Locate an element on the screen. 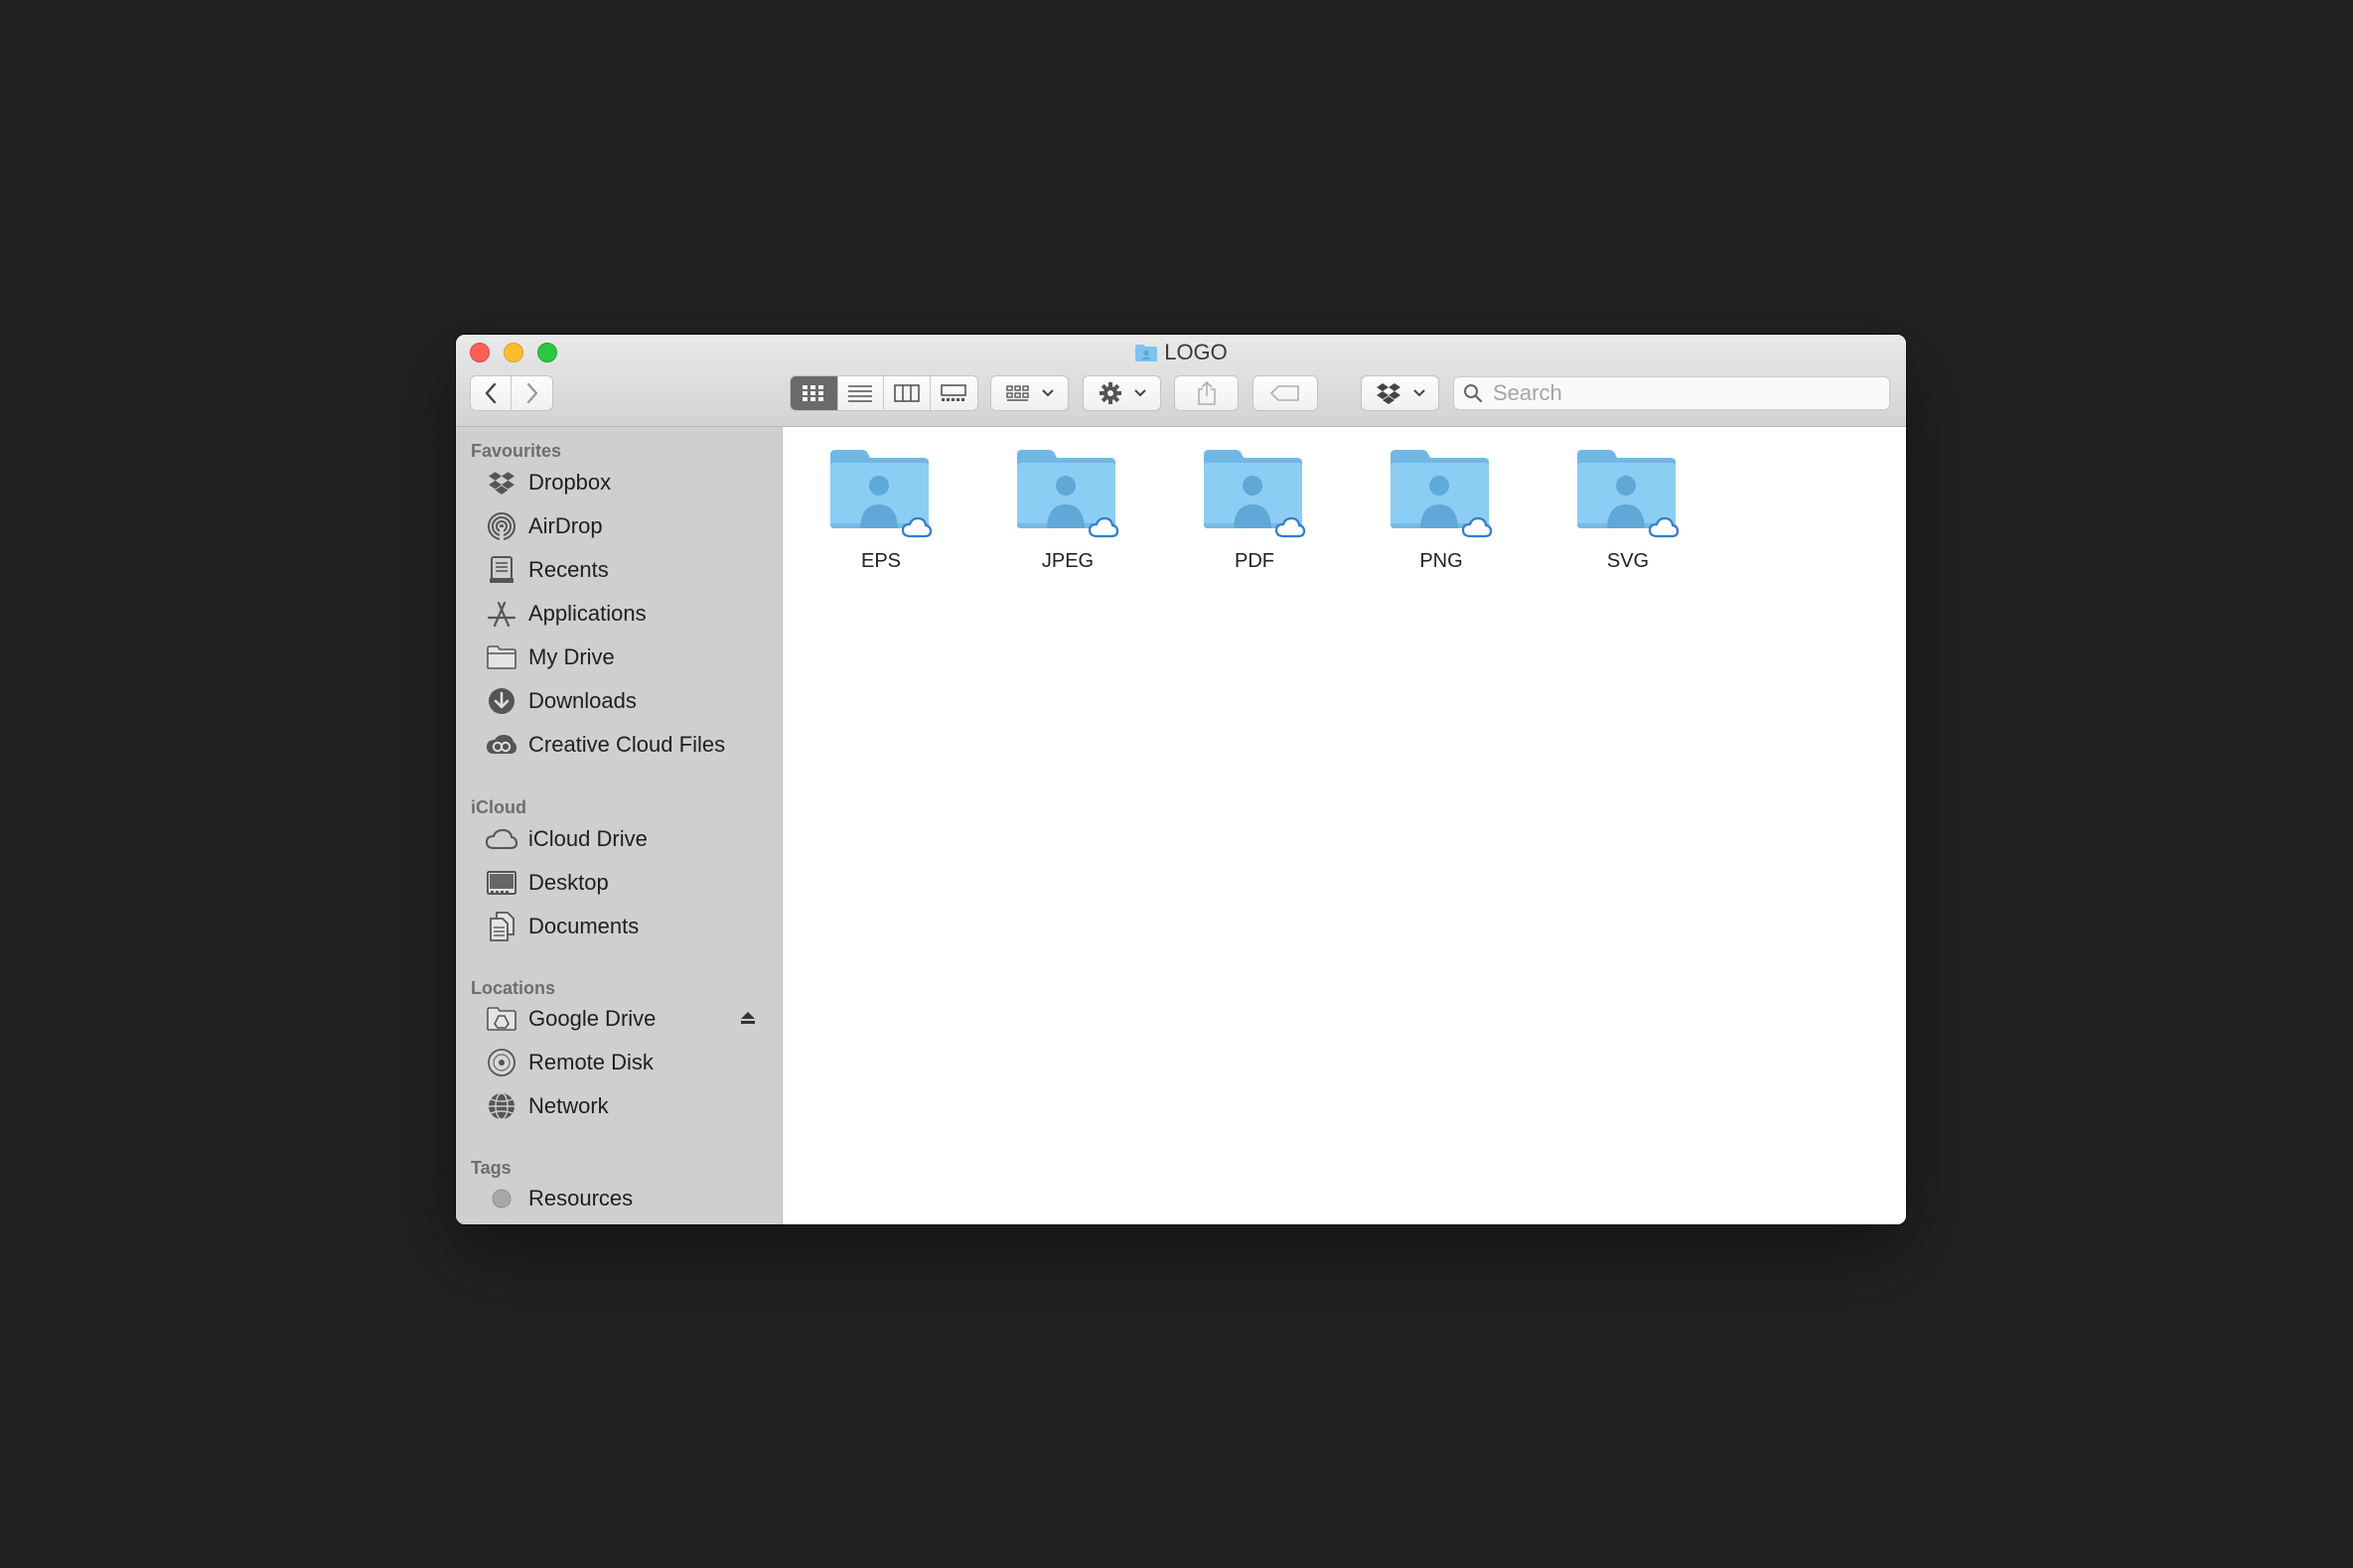  folder-name: PNG is located at coordinates (1441, 561).